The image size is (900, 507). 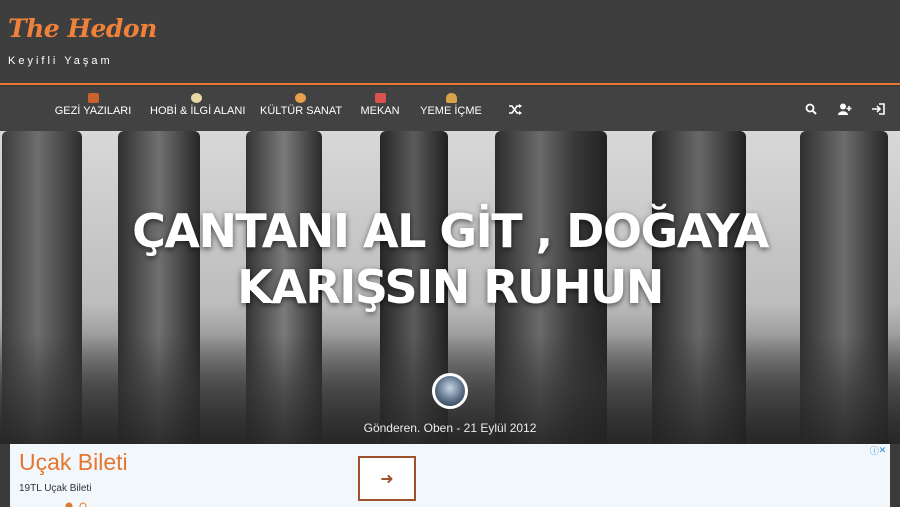 I want to click on ad-title: Uçak Bileti, so click(x=73, y=462).